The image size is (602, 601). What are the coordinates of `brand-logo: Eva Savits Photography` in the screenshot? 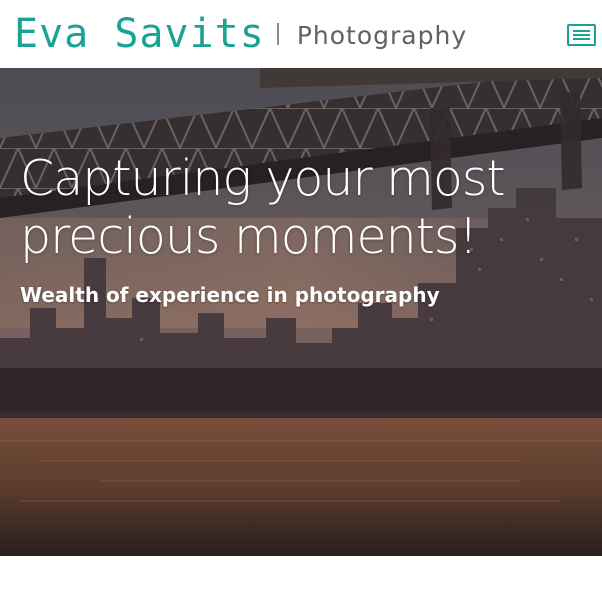 It's located at (240, 34).